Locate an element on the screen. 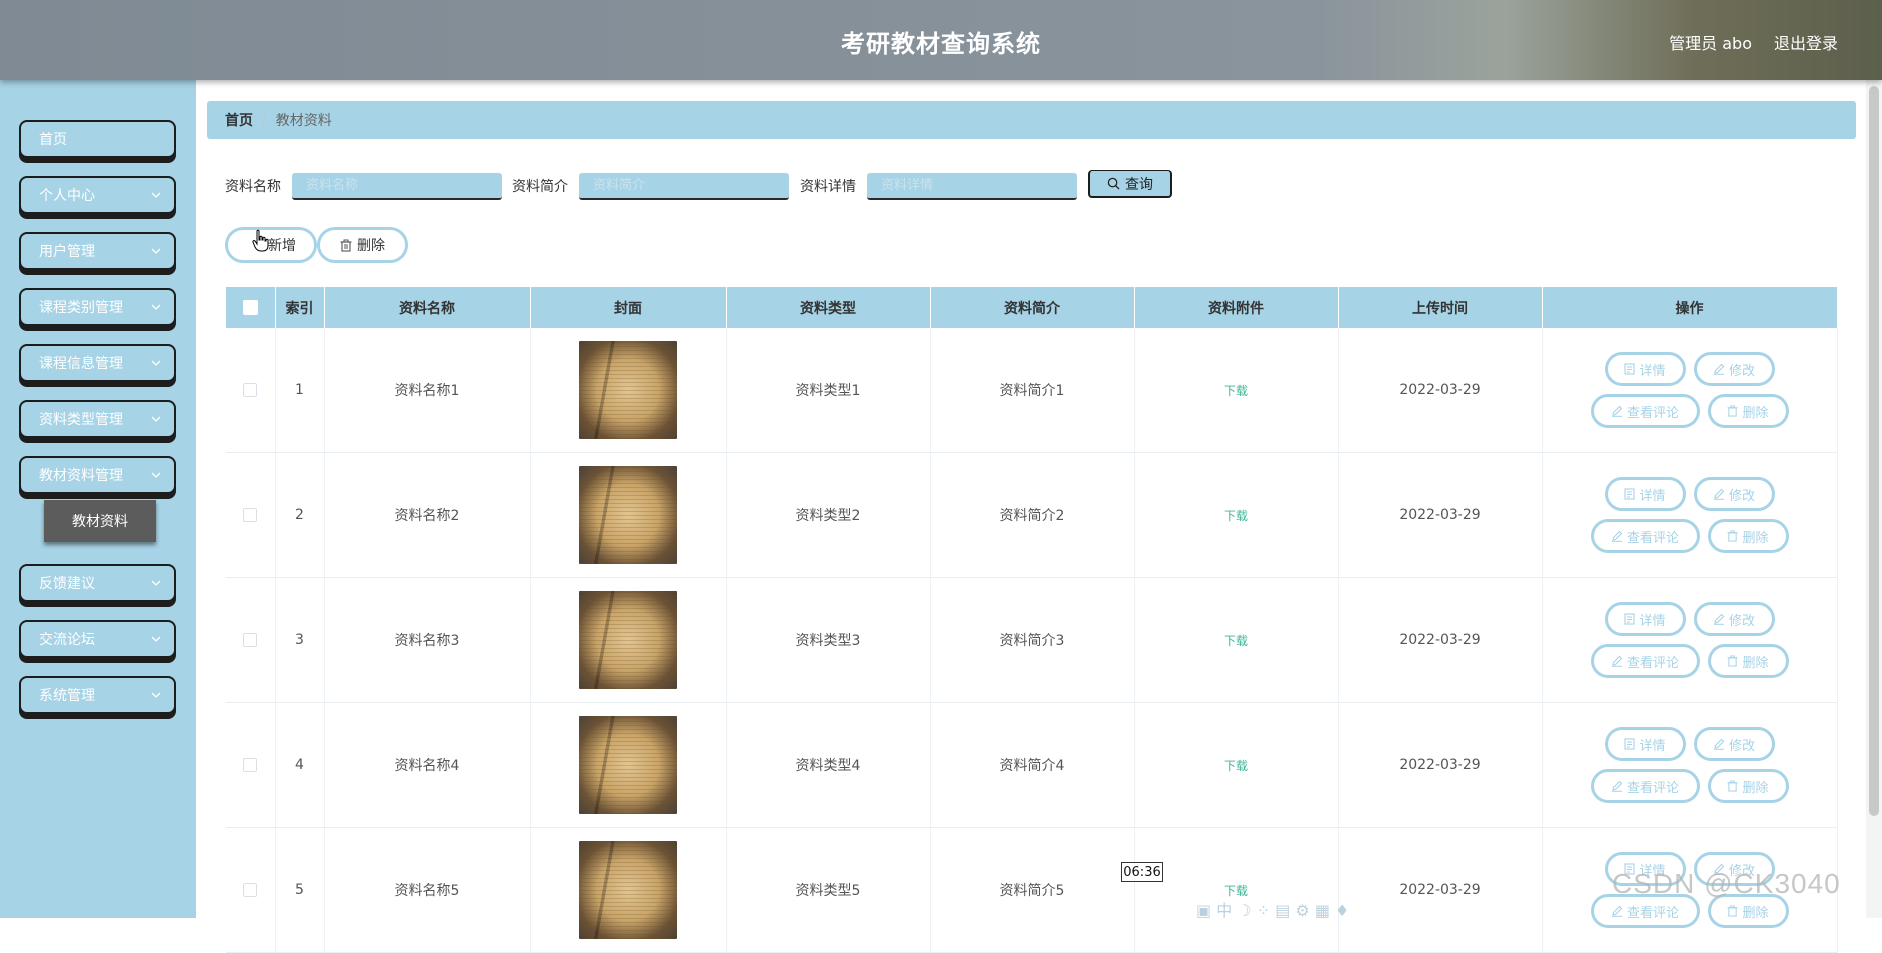  sidebar-item-feedback: 反馈建议 is located at coordinates (97, 583).